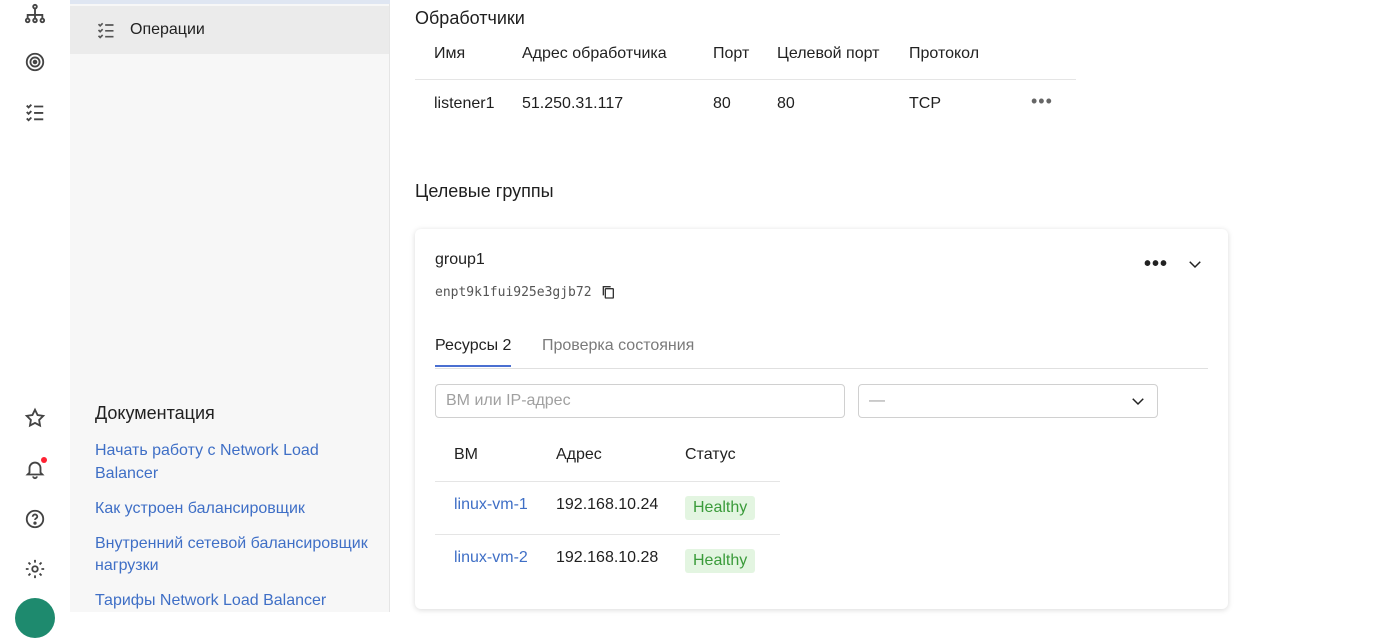 The height and width of the screenshot is (638, 1376). What do you see at coordinates (607, 457) in the screenshot?
I see `resources-table-header: ВМ Адрес Статус` at bounding box center [607, 457].